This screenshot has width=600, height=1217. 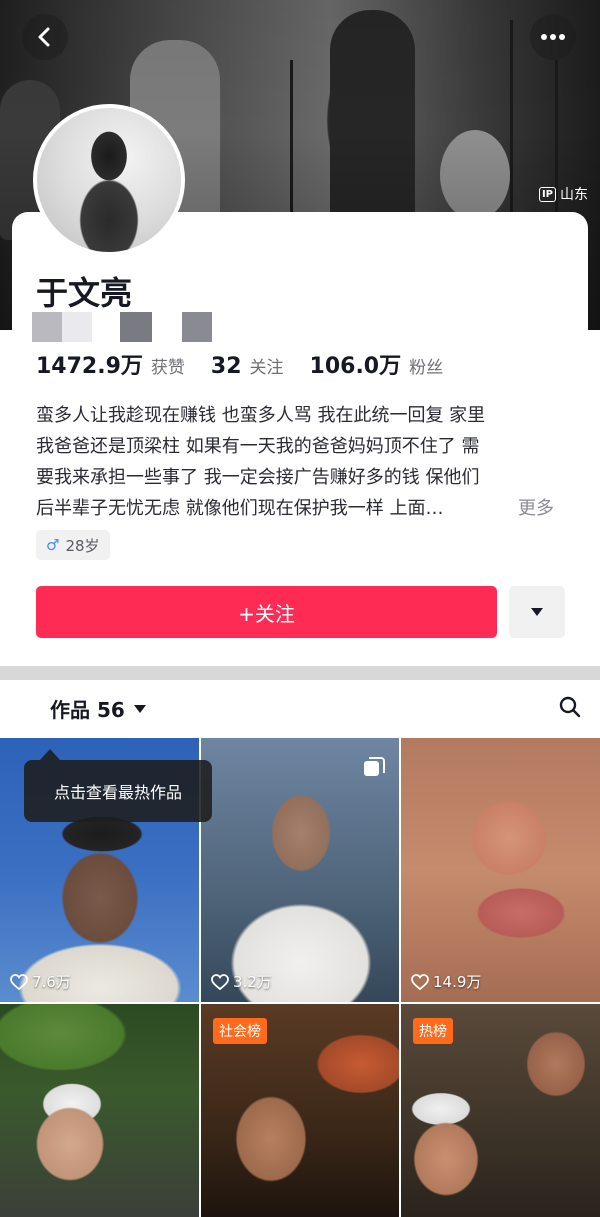 I want to click on stat-followers-value: 106.0万, so click(x=355, y=366).